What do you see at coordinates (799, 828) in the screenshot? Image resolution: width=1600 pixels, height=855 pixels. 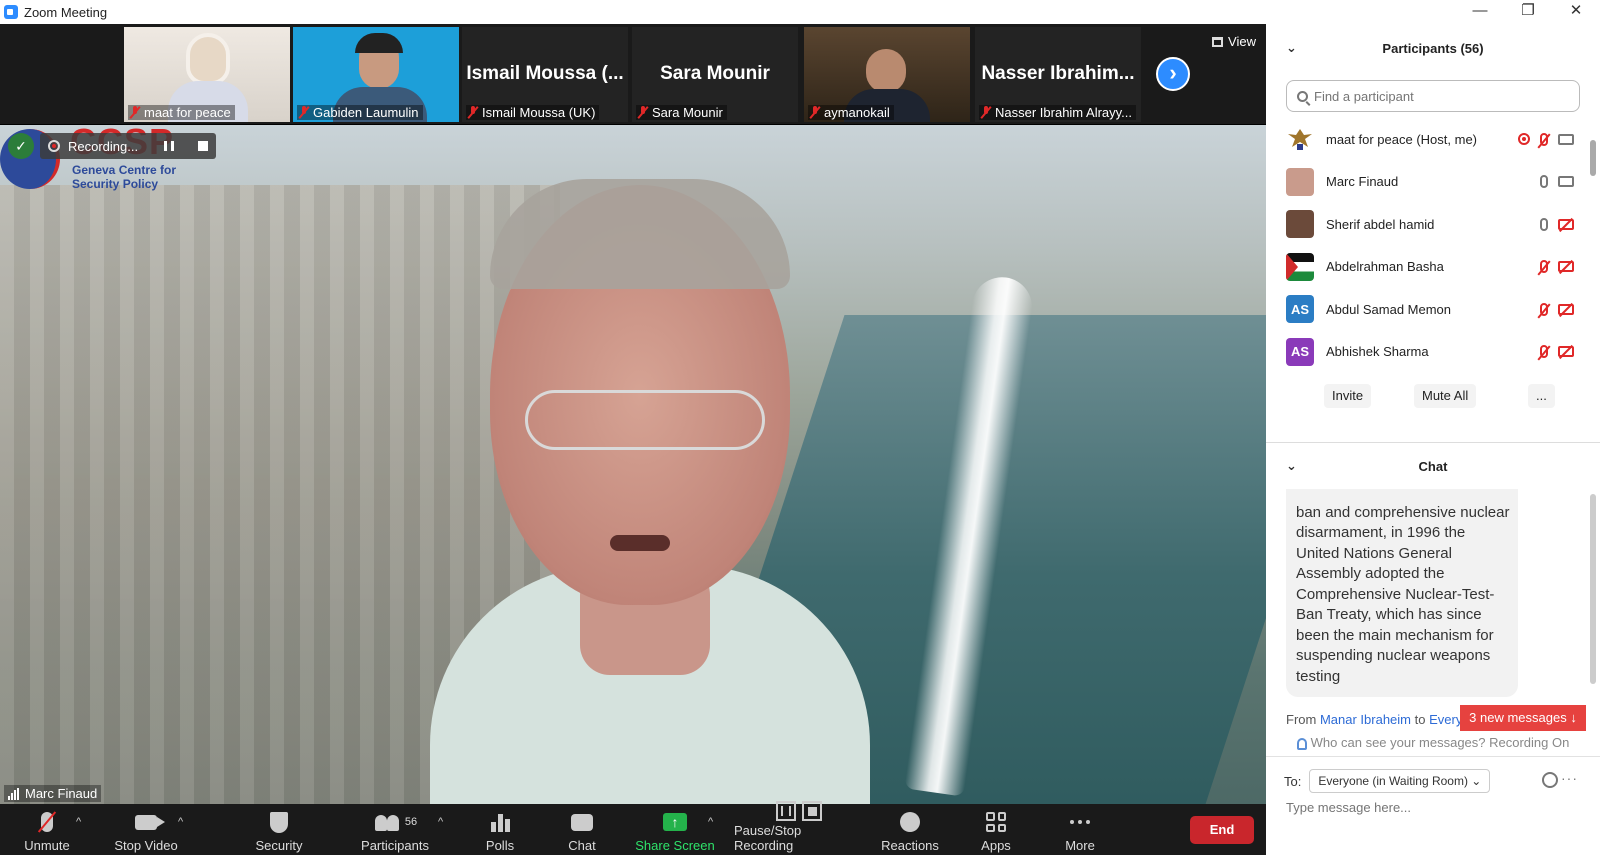 I see `pause-stop-recording-button: Pause/Stop Recording` at bounding box center [799, 828].